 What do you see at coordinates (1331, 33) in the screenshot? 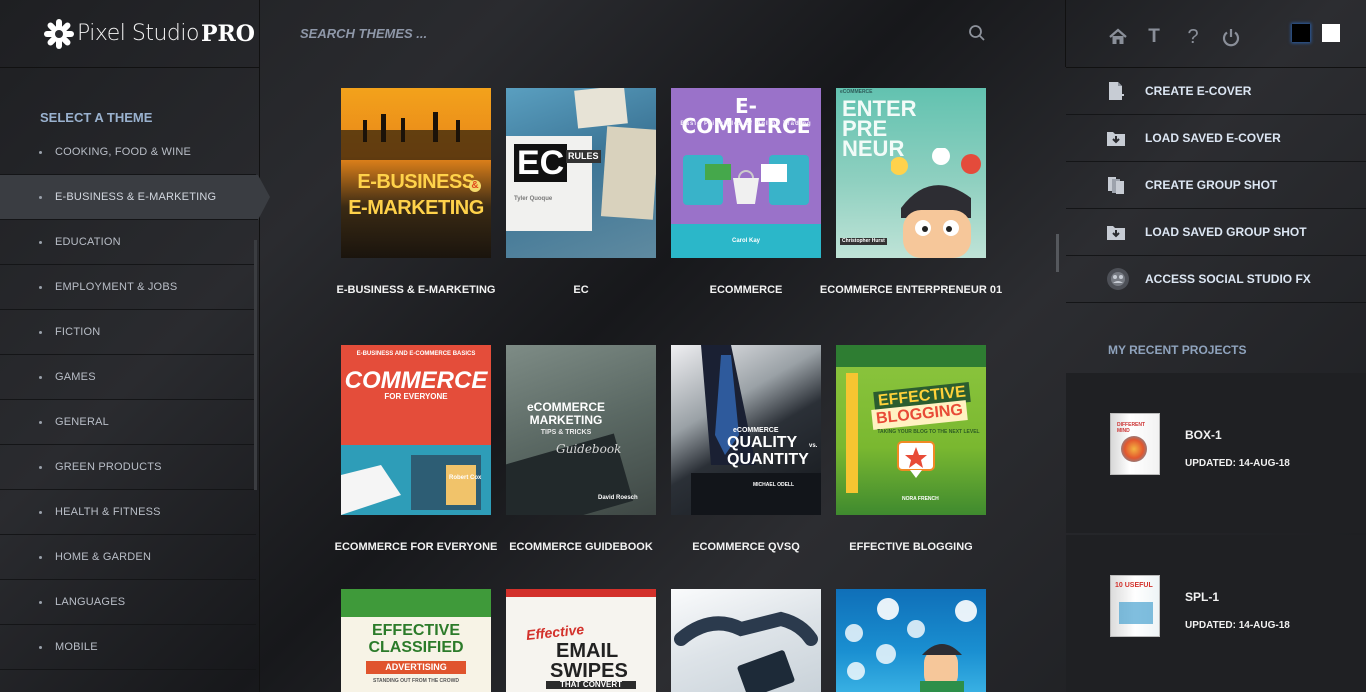
I see `light-theme-swatch` at bounding box center [1331, 33].